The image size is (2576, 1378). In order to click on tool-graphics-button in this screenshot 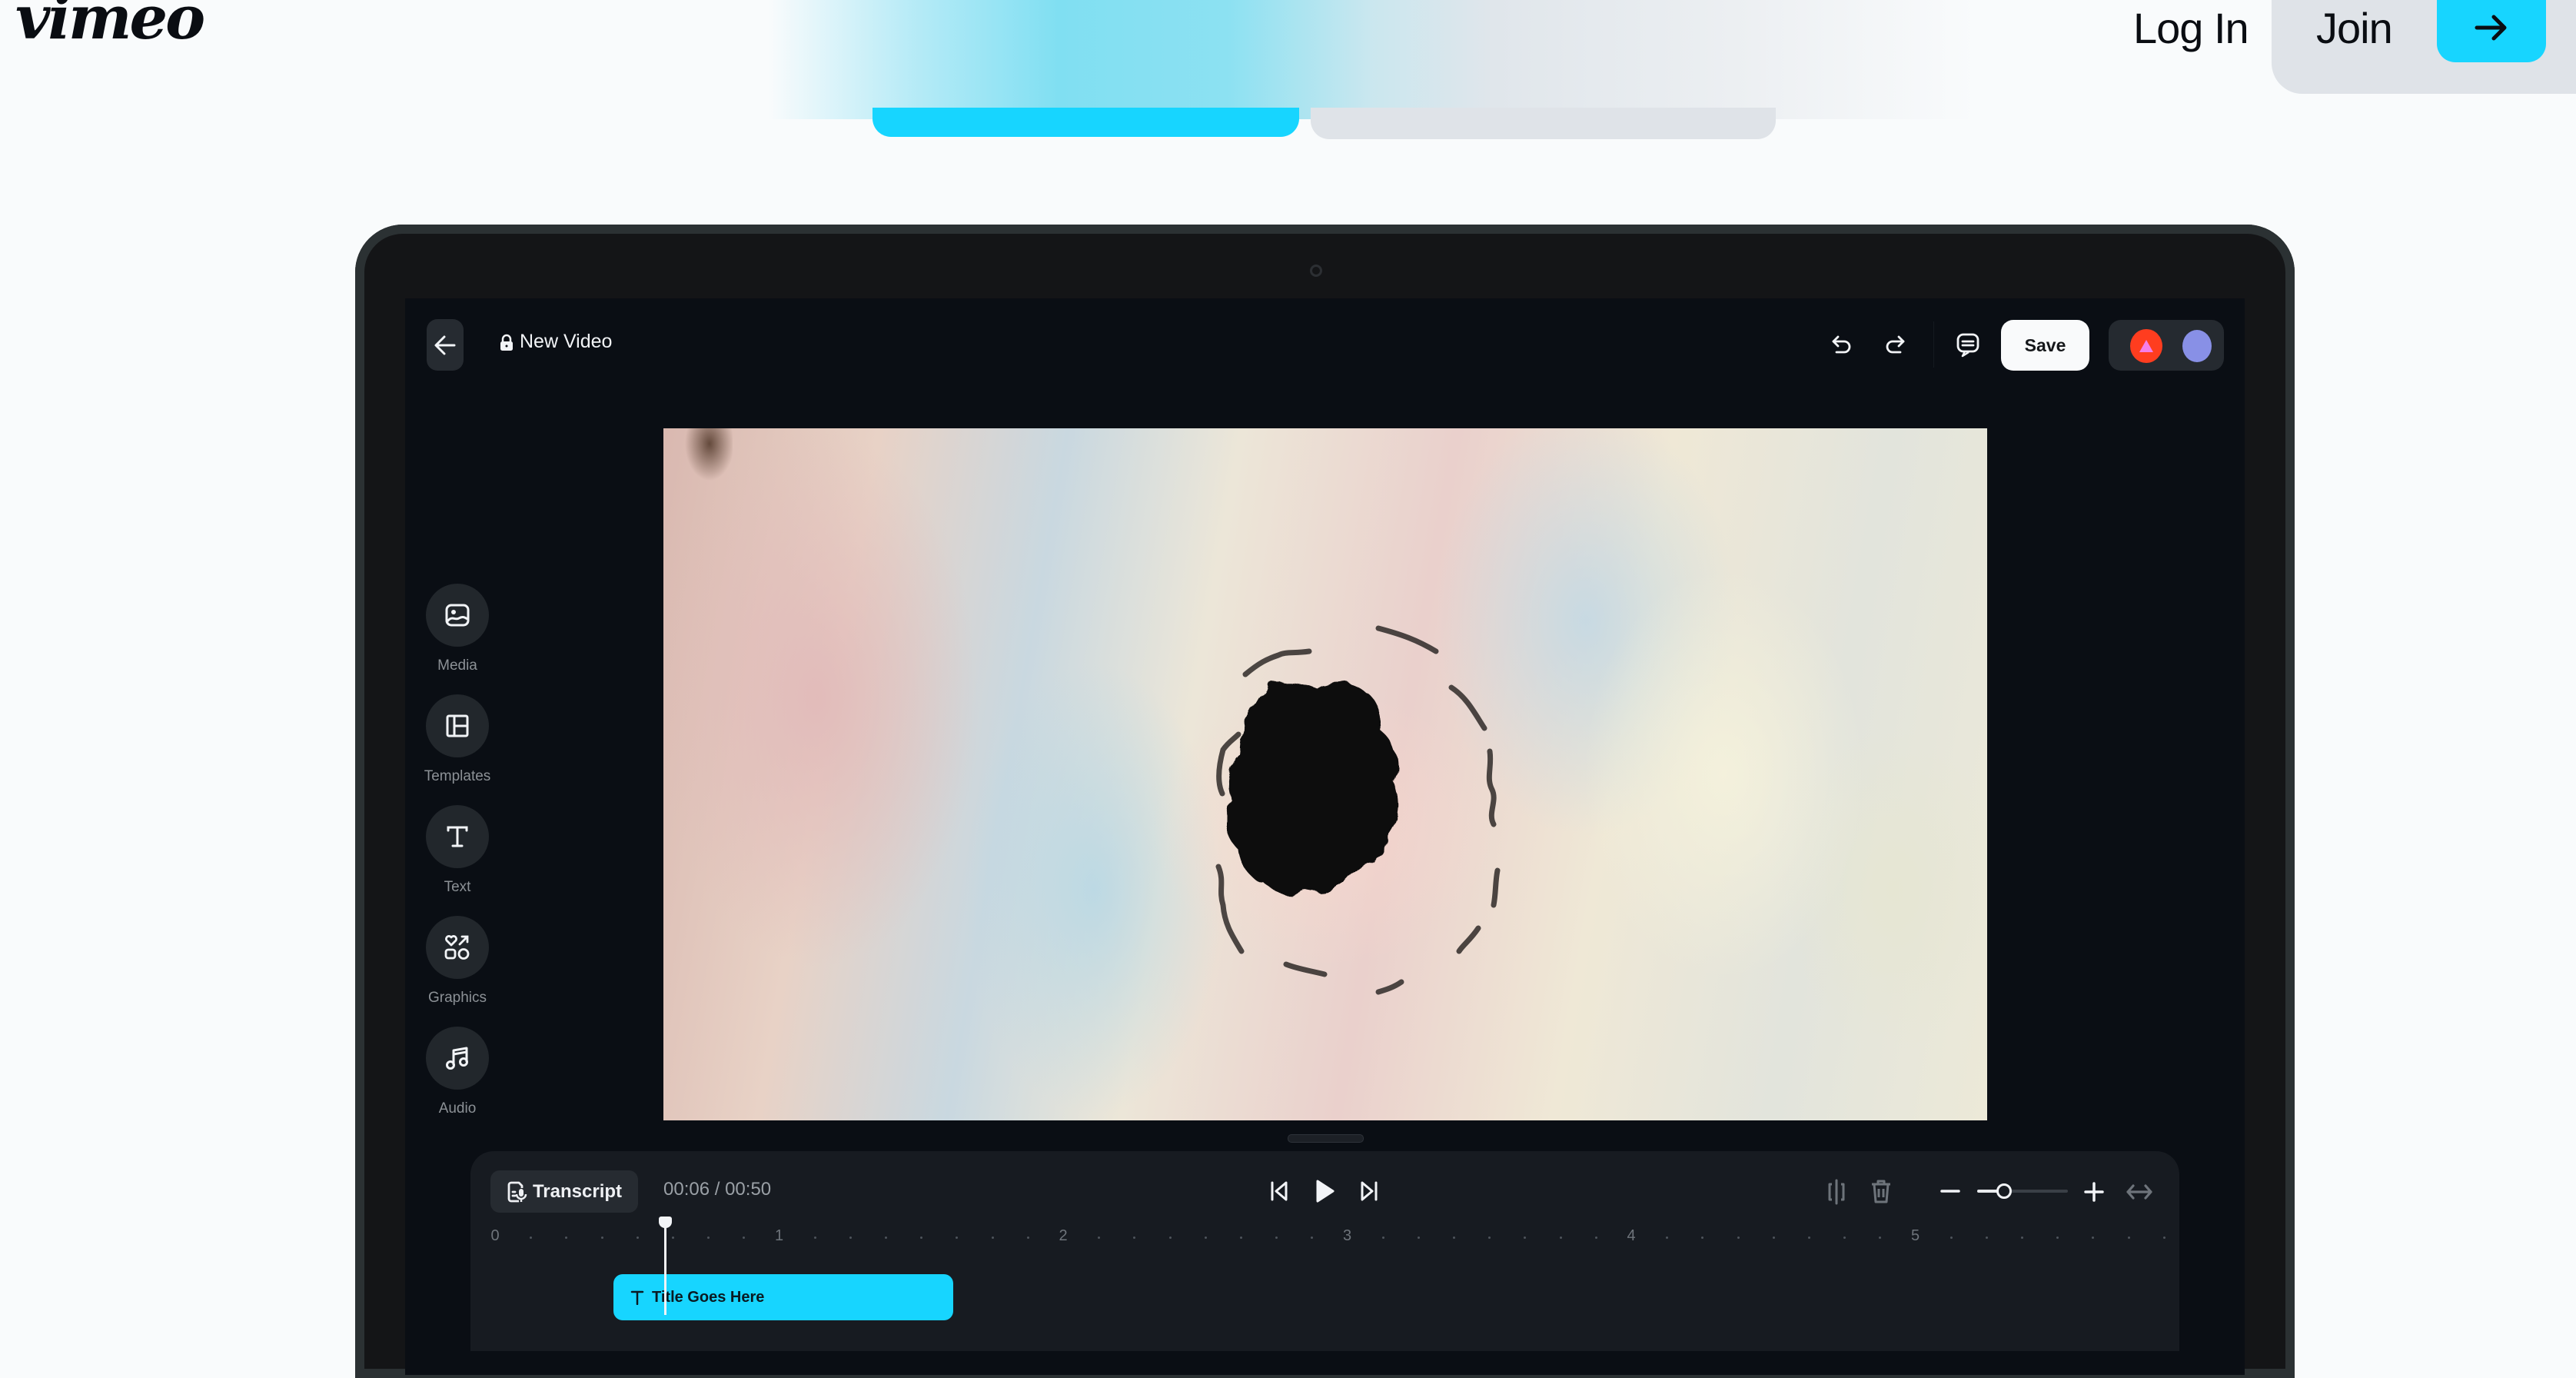, I will do `click(457, 947)`.